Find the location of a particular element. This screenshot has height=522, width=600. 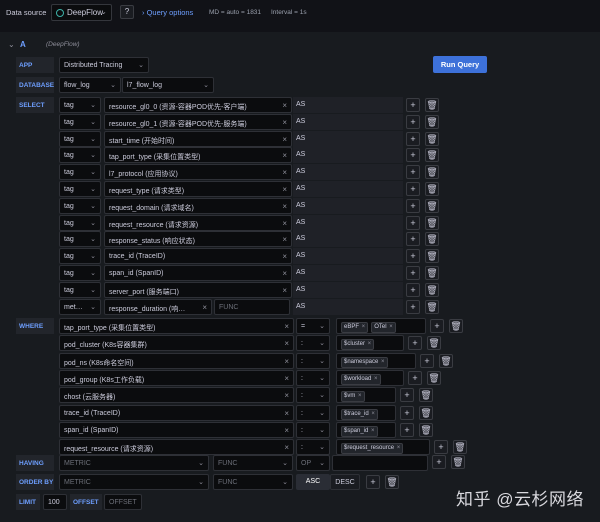

where-field: request_resource (请求资源)× is located at coordinates (176, 447).